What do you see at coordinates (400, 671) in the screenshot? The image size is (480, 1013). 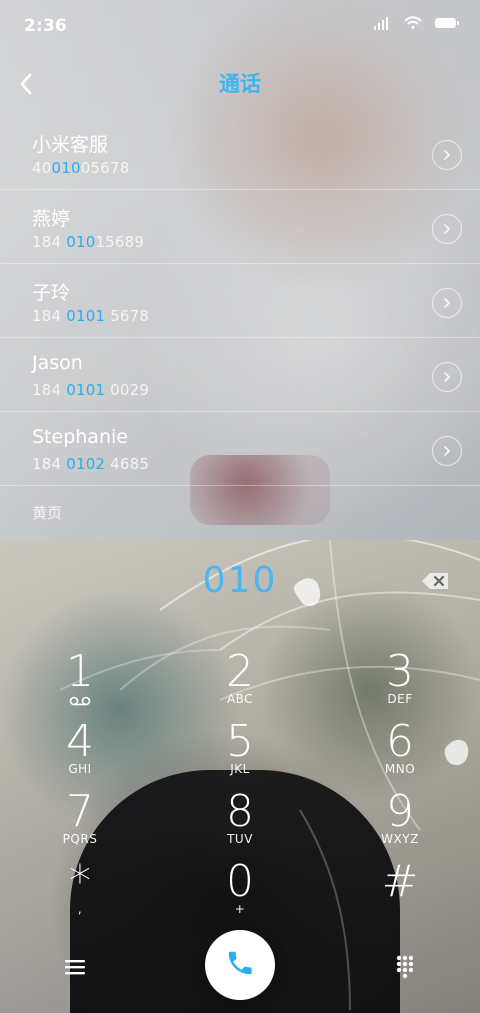 I see `key-digit: 3` at bounding box center [400, 671].